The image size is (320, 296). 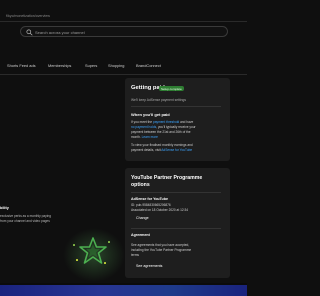 What do you see at coordinates (149, 266) in the screenshot?
I see `see-agreements-button: See agreements` at bounding box center [149, 266].